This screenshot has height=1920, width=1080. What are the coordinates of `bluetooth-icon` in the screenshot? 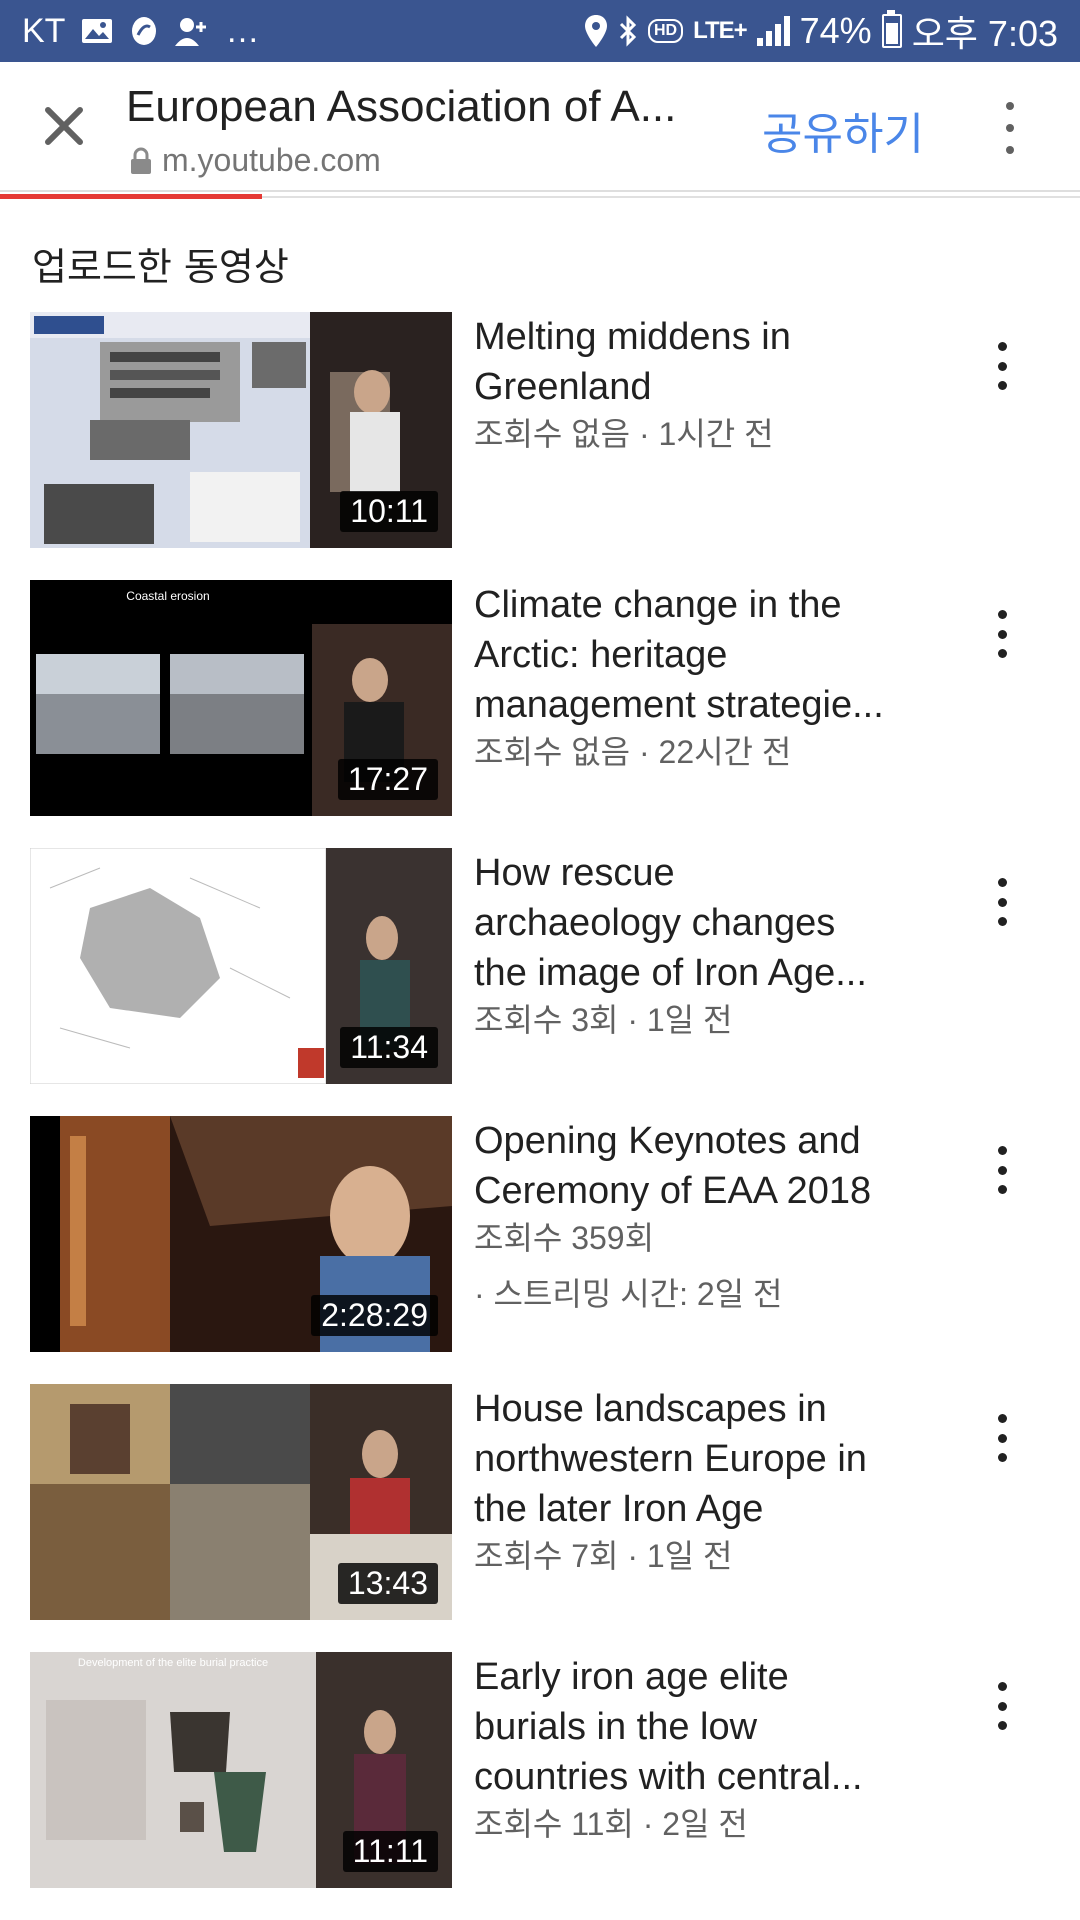 It's located at (628, 31).